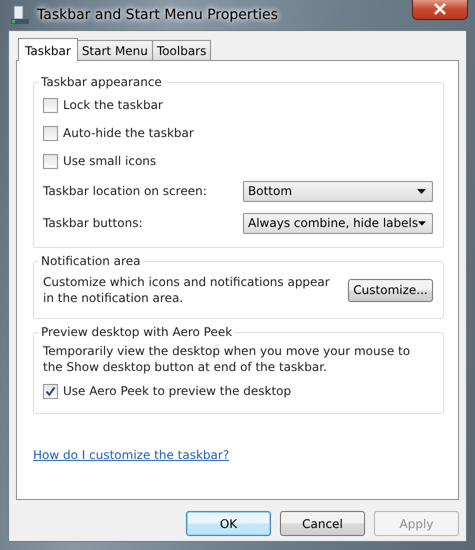 Image resolution: width=475 pixels, height=550 pixels. Describe the element at coordinates (113, 105) in the screenshot. I see `checkbox-label: Lock the taskbar` at that location.